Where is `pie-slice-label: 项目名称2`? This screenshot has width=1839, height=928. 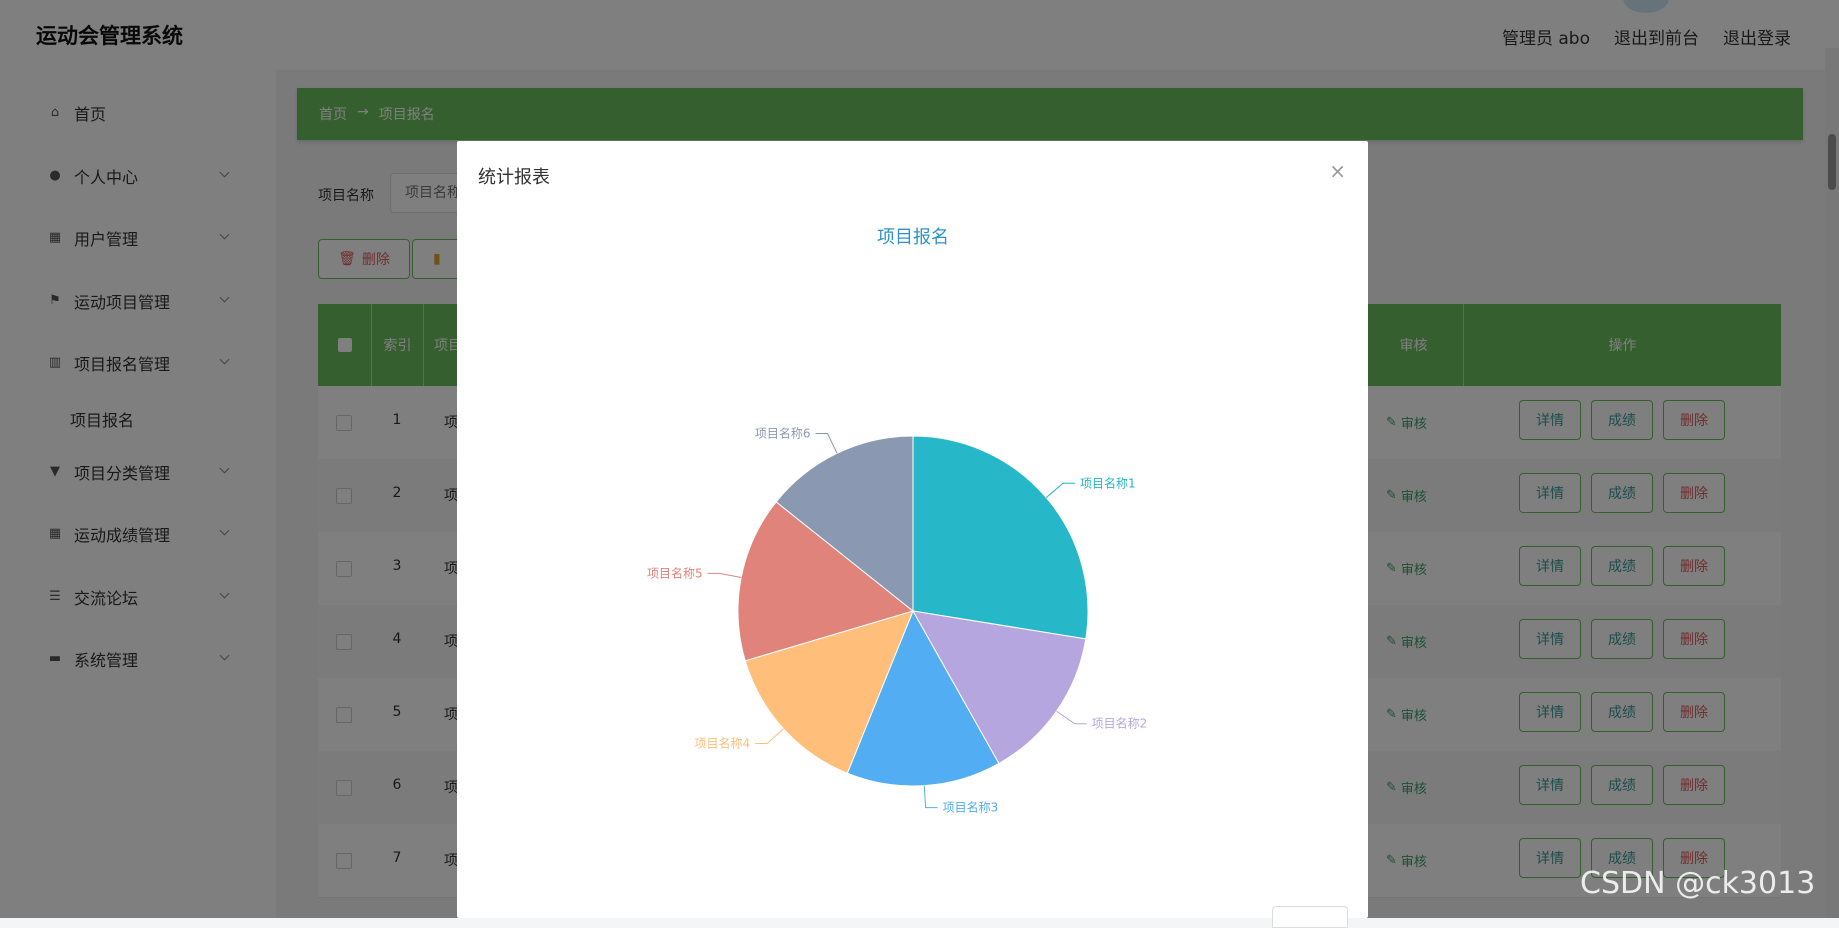
pie-slice-label: 项目名称2 is located at coordinates (1120, 723).